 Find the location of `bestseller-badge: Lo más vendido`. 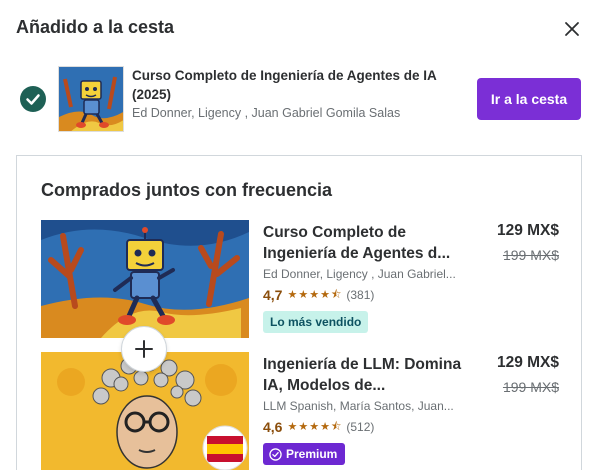

bestseller-badge: Lo más vendido is located at coordinates (316, 322).